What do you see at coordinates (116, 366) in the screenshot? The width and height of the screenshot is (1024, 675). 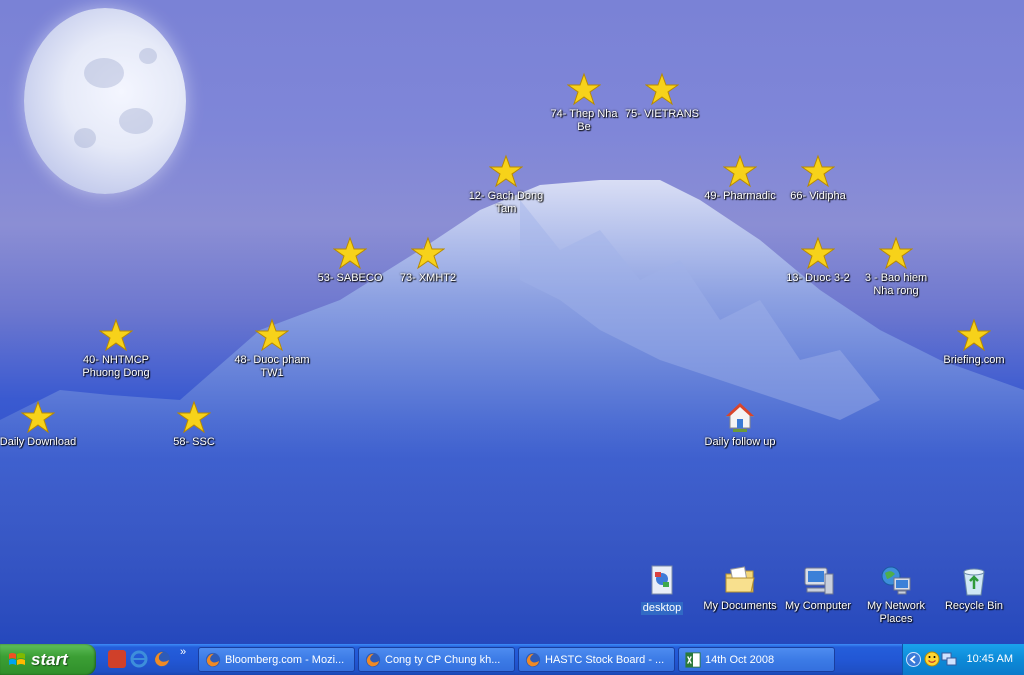 I see `icon-label: 40- NHTMCP Phuong Dong` at bounding box center [116, 366].